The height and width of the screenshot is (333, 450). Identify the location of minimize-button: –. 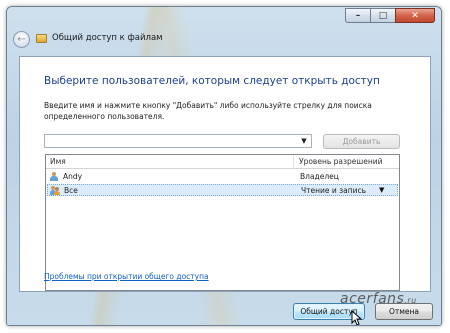
(357, 15).